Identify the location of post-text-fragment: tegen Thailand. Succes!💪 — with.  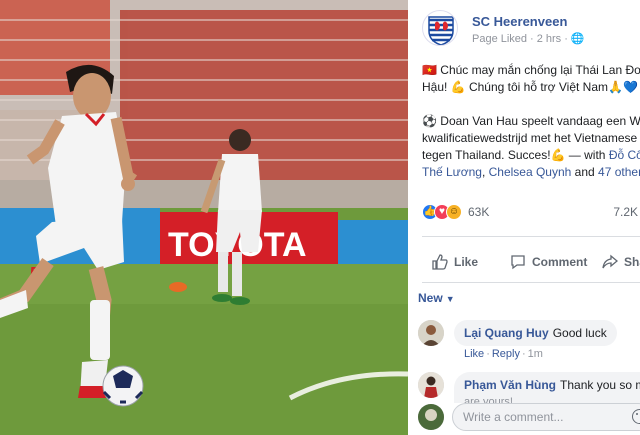
(515, 155).